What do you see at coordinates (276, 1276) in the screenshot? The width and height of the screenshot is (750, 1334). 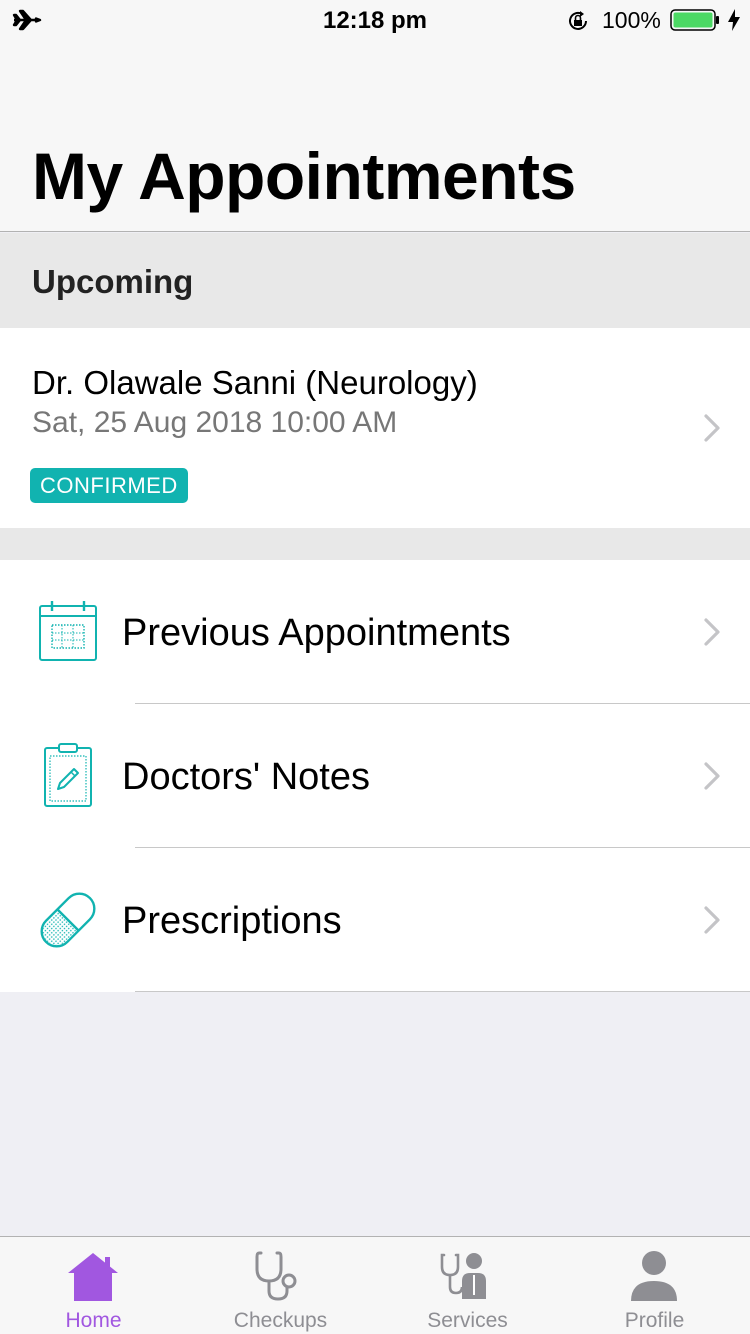 I see `stethoscope-icon` at bounding box center [276, 1276].